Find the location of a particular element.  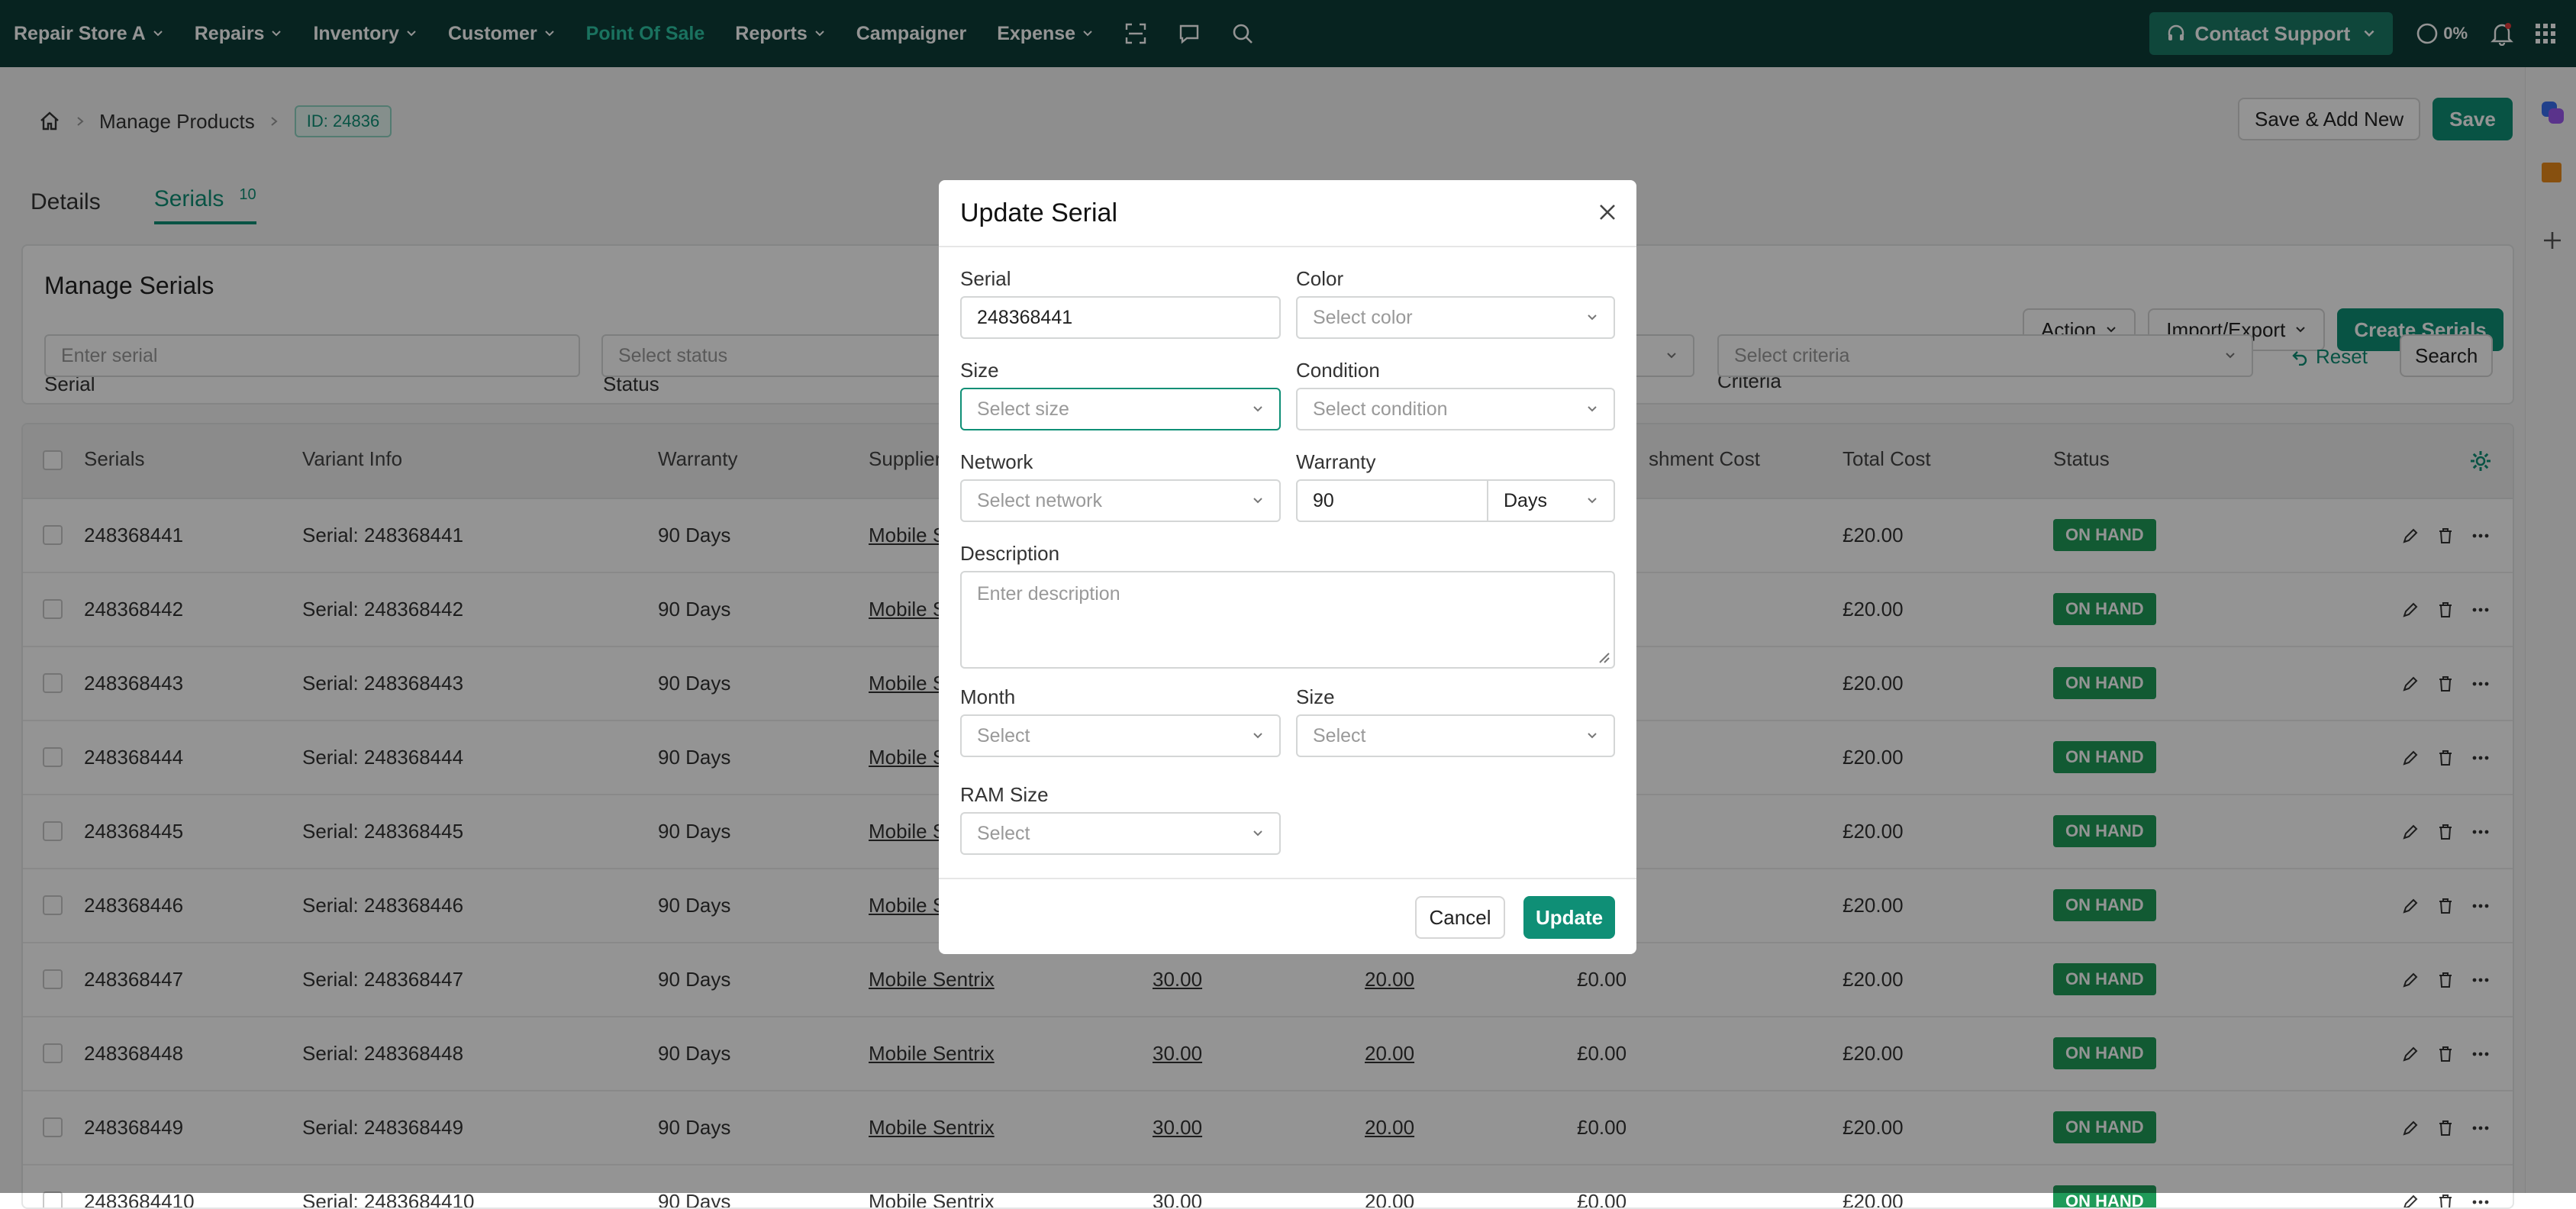

warranty-unit: Days is located at coordinates (1526, 500).